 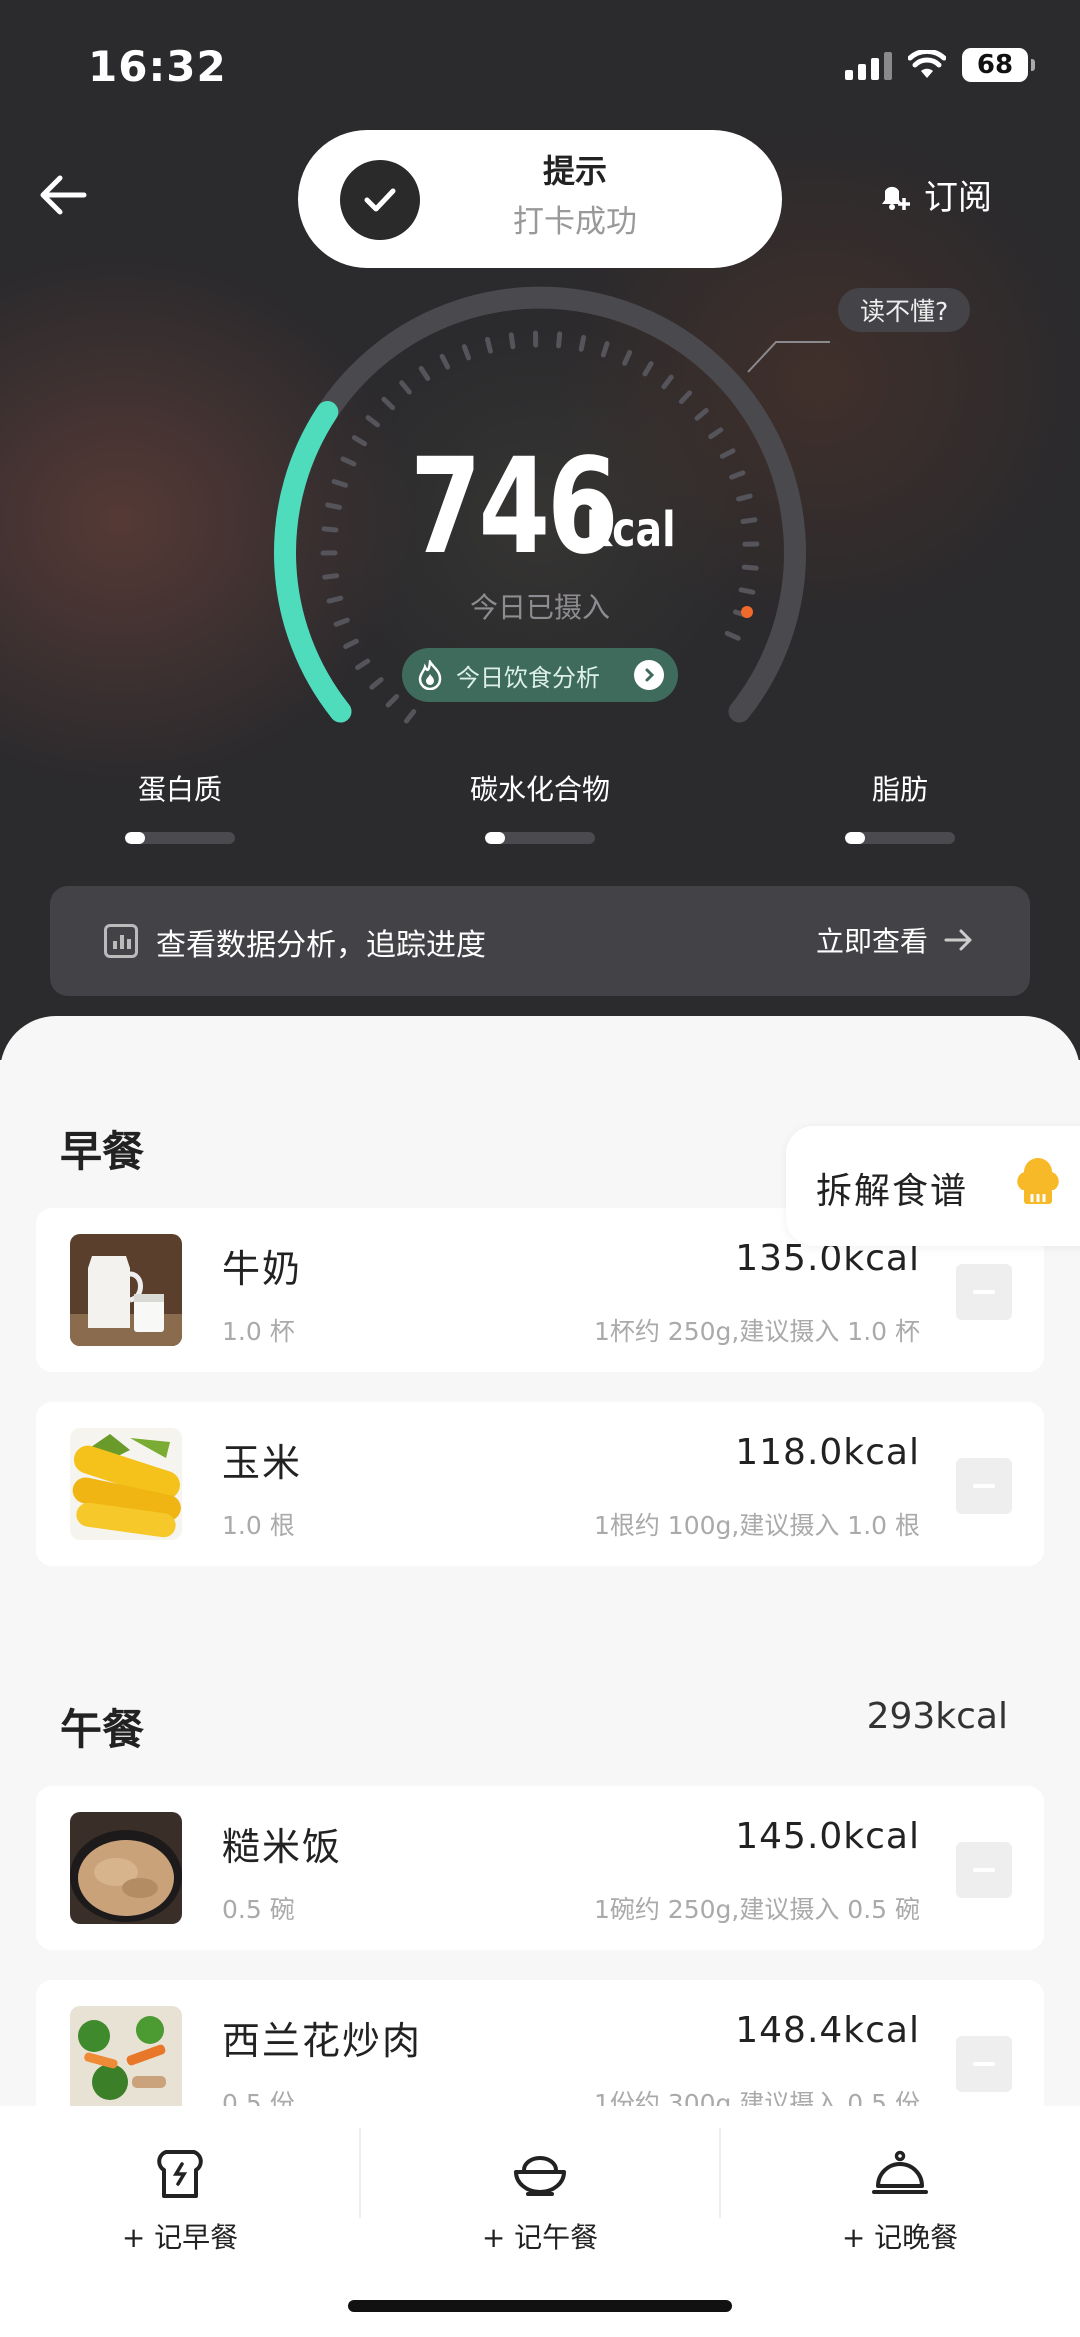 I want to click on toast-bread-icon, so click(x=180, y=2174).